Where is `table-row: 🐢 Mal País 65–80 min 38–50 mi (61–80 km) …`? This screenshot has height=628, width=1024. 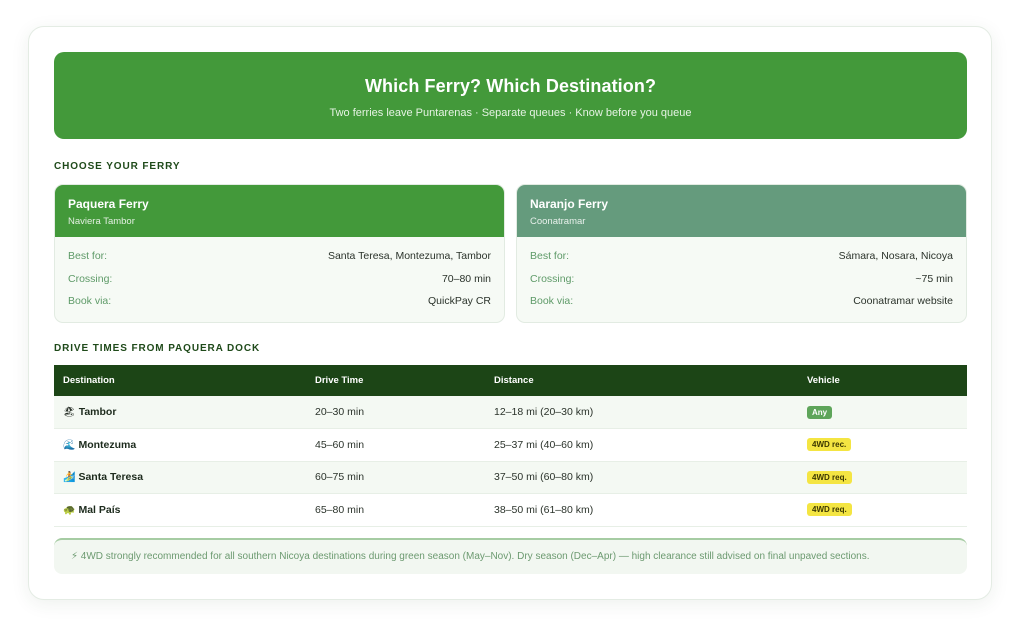 table-row: 🐢 Mal País 65–80 min 38–50 mi (61–80 km) … is located at coordinates (510, 510).